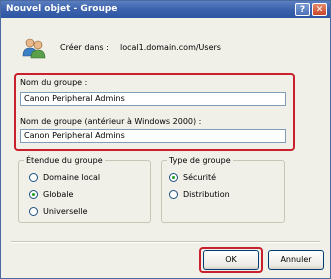 The image size is (331, 279). What do you see at coordinates (34, 48) in the screenshot?
I see `users-group-icon` at bounding box center [34, 48].